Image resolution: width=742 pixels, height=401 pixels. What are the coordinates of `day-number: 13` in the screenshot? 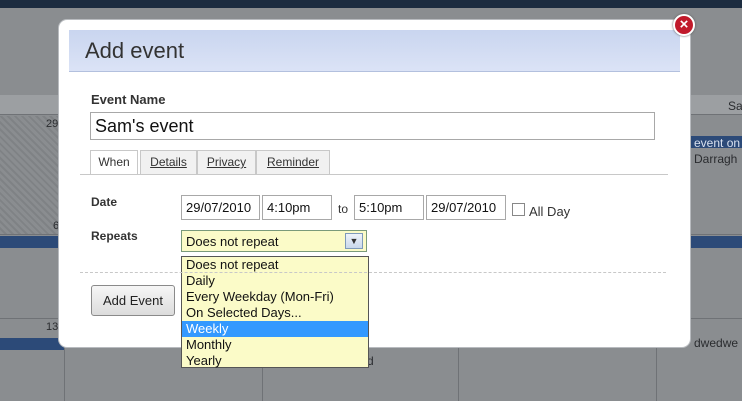 It's located at (52, 327).